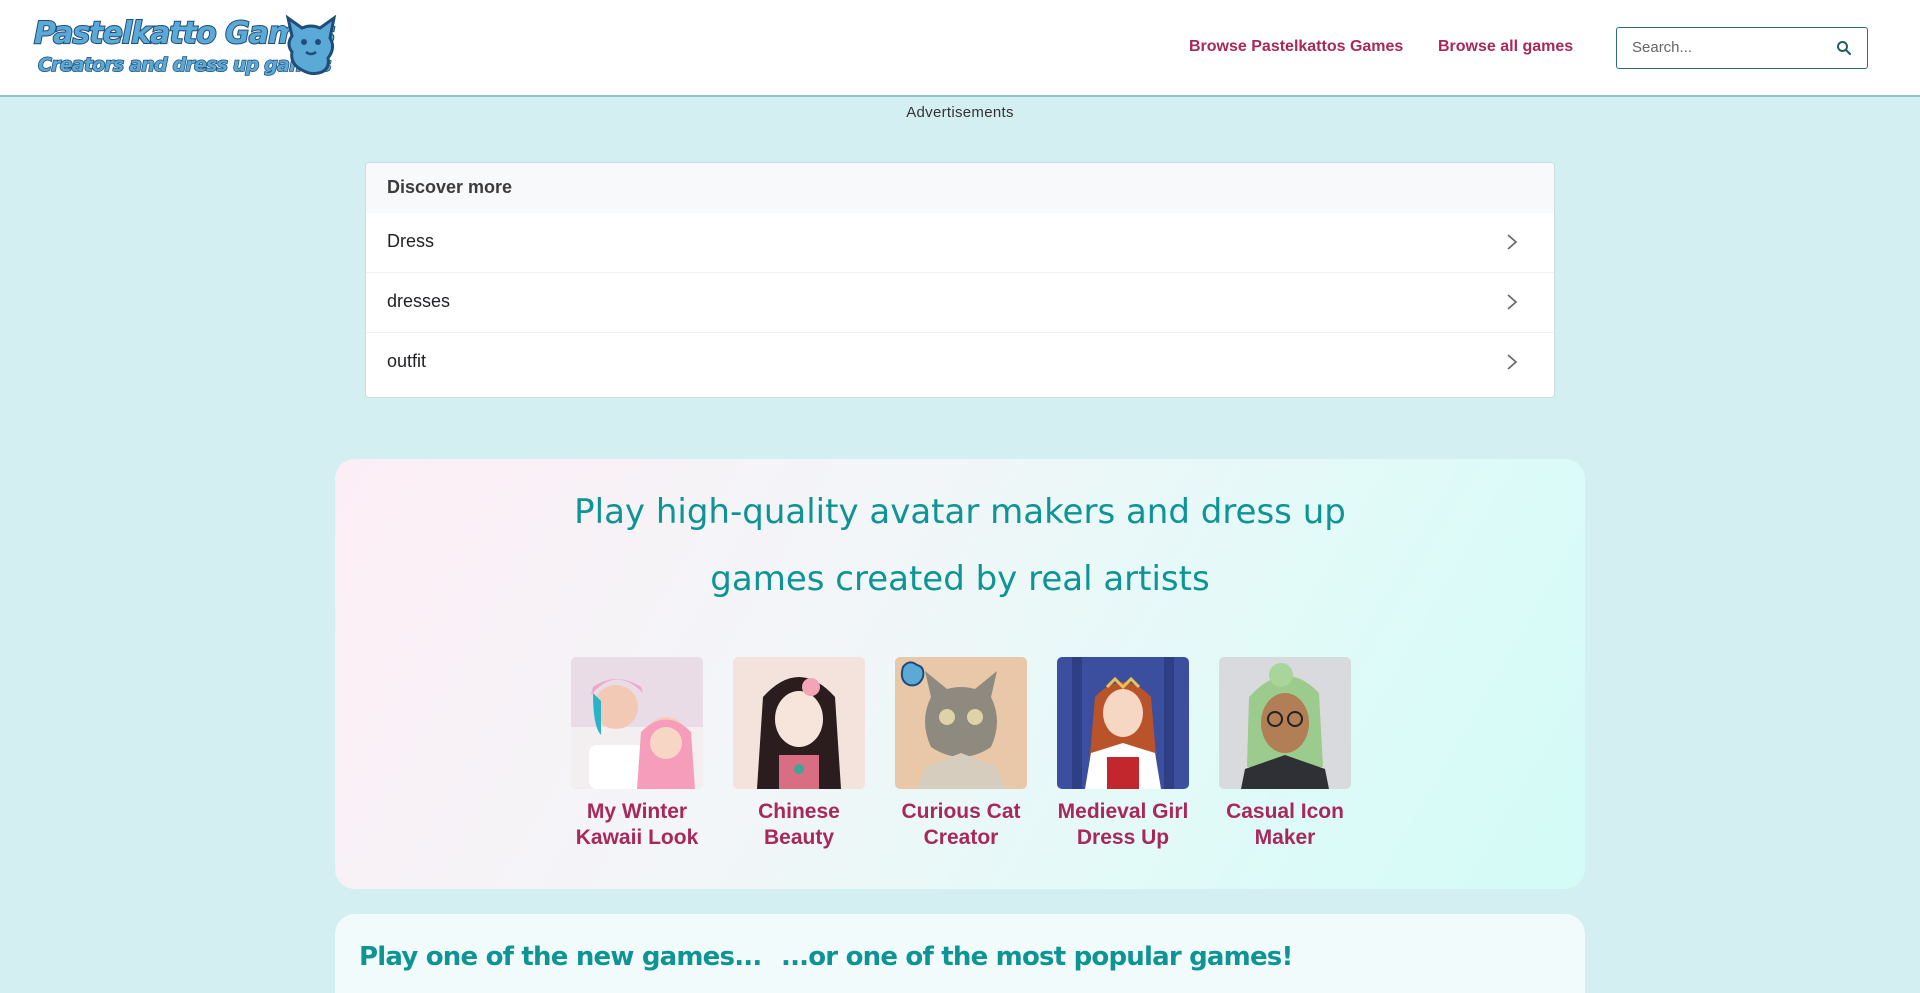 This screenshot has height=993, width=1920. What do you see at coordinates (407, 361) in the screenshot?
I see `discover-item-label: outfit` at bounding box center [407, 361].